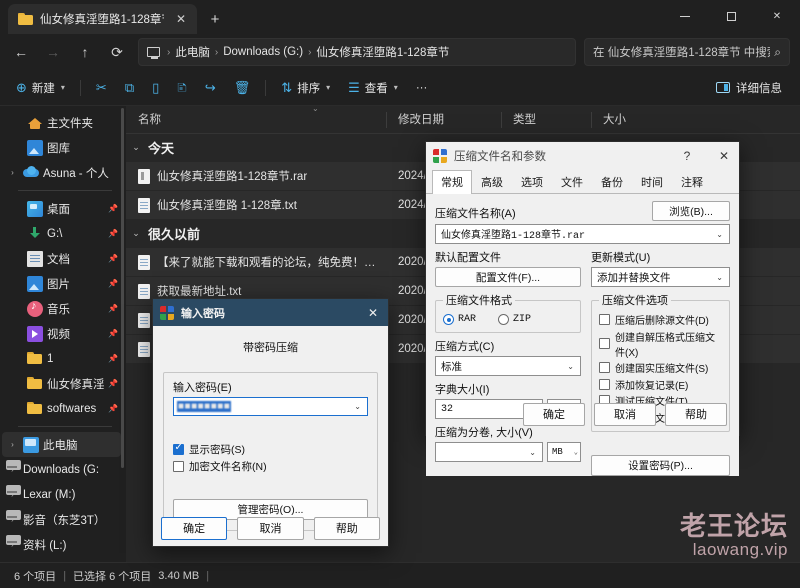  What do you see at coordinates (612, 182) in the screenshot?
I see `tab-备份: 备份` at bounding box center [612, 182].